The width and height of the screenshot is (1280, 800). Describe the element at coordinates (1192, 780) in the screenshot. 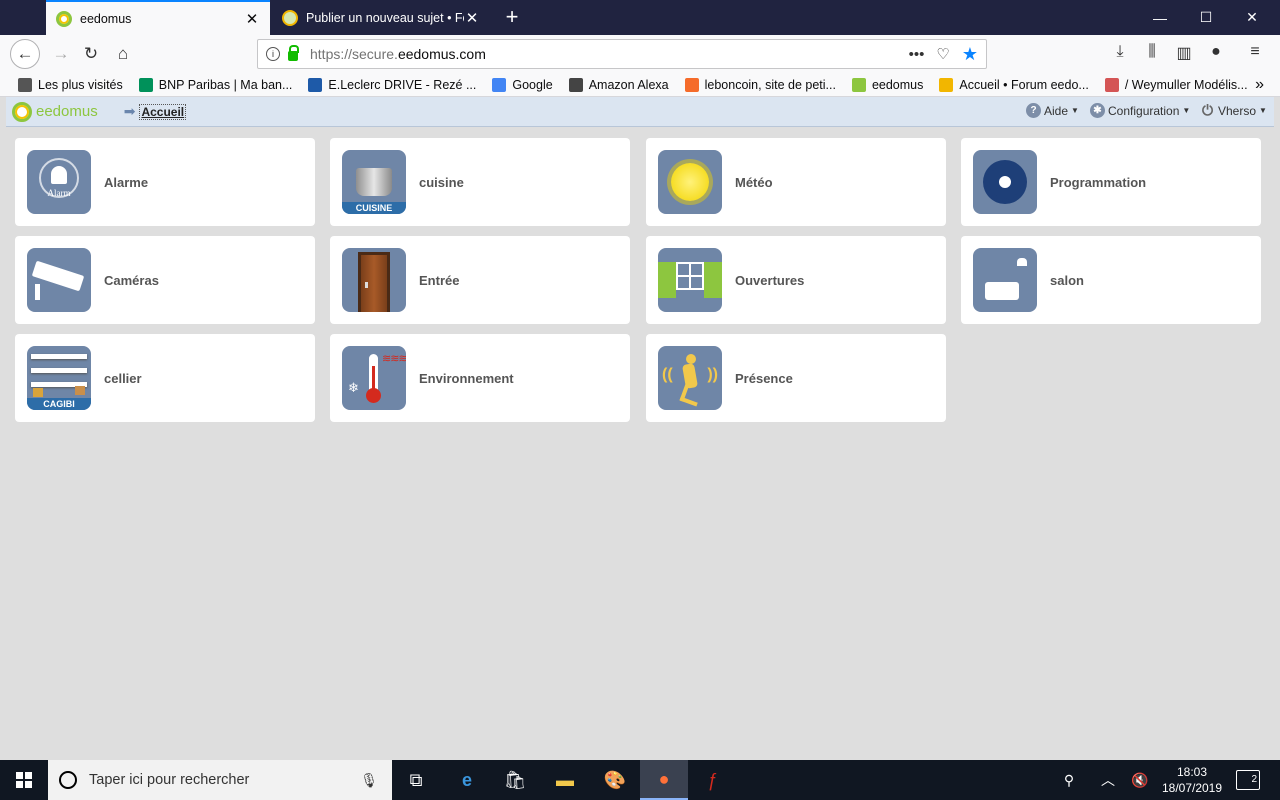

I see `system-clock: 18:03 18/07/2019` at that location.